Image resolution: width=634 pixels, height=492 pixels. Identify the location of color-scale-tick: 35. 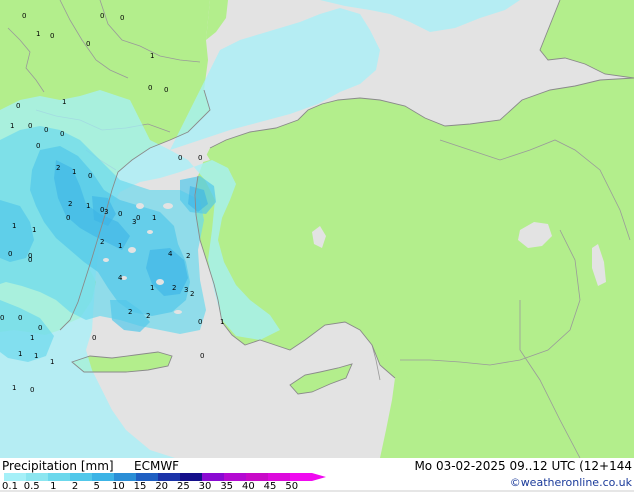
(227, 486).